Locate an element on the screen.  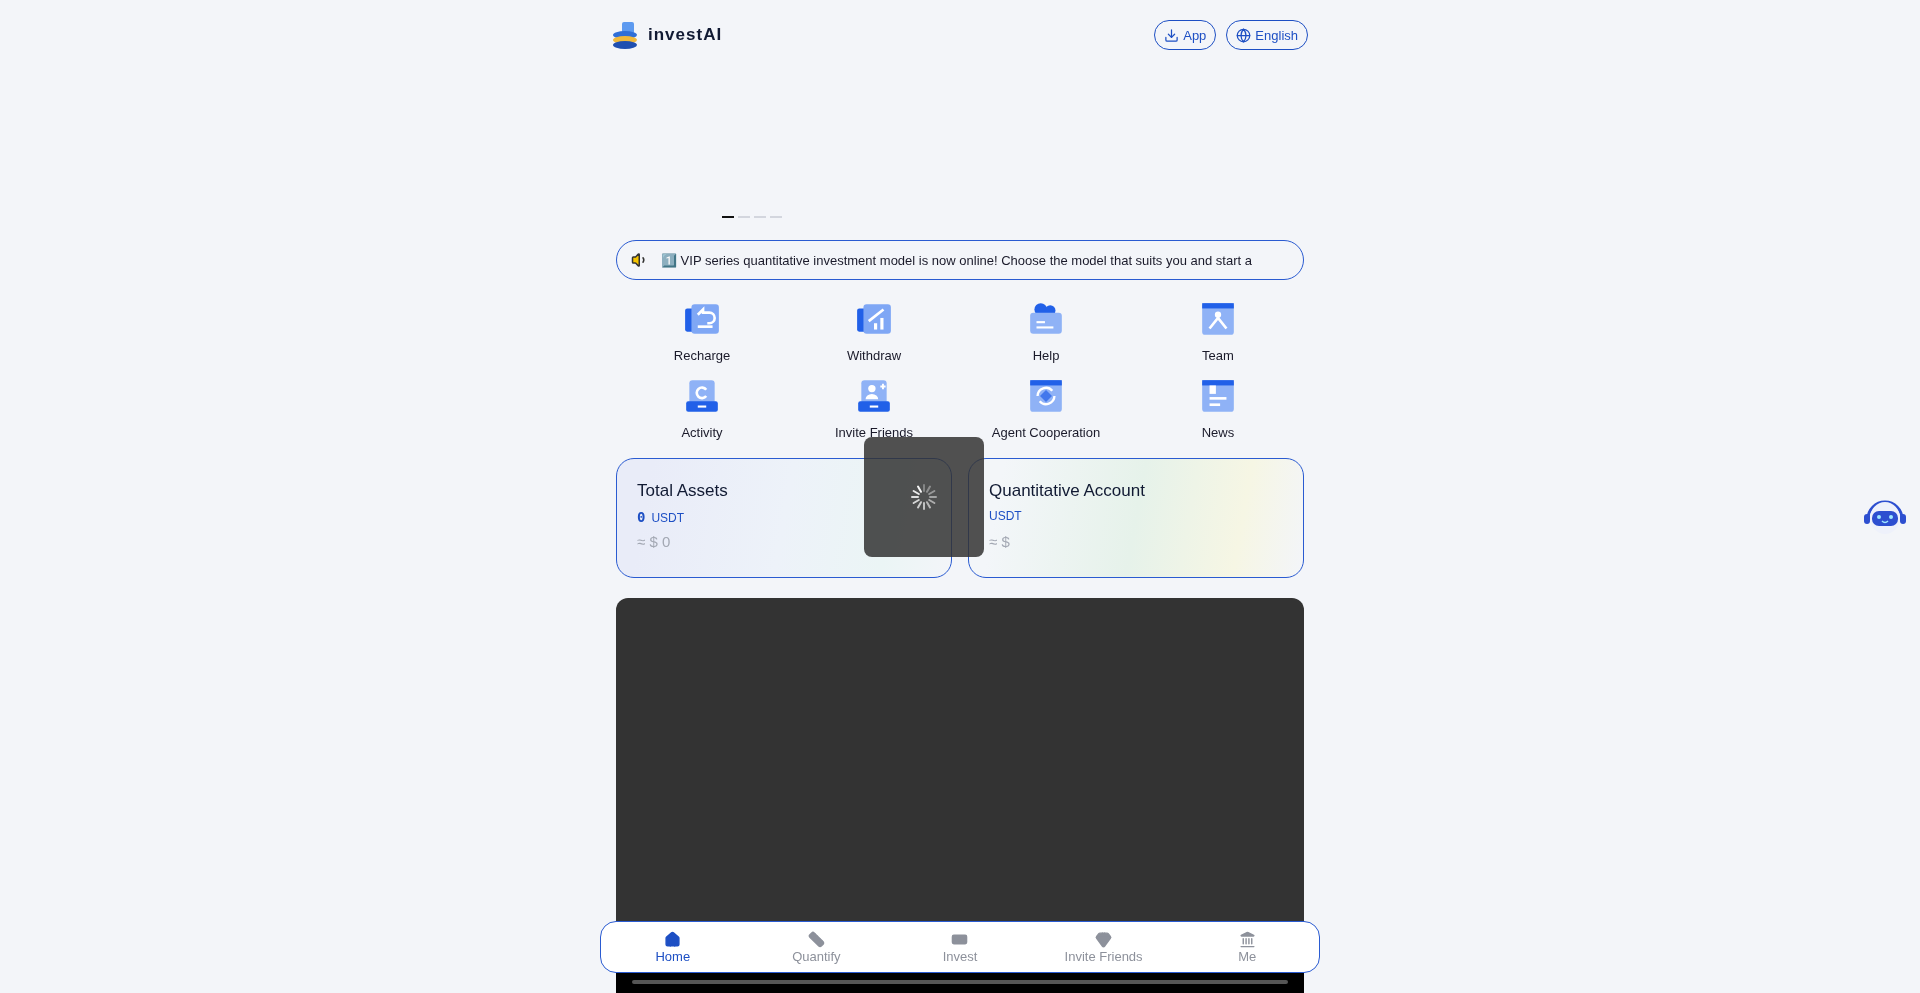
account-card: Quantitative Account USDT ≈ $ is located at coordinates (1136, 518).